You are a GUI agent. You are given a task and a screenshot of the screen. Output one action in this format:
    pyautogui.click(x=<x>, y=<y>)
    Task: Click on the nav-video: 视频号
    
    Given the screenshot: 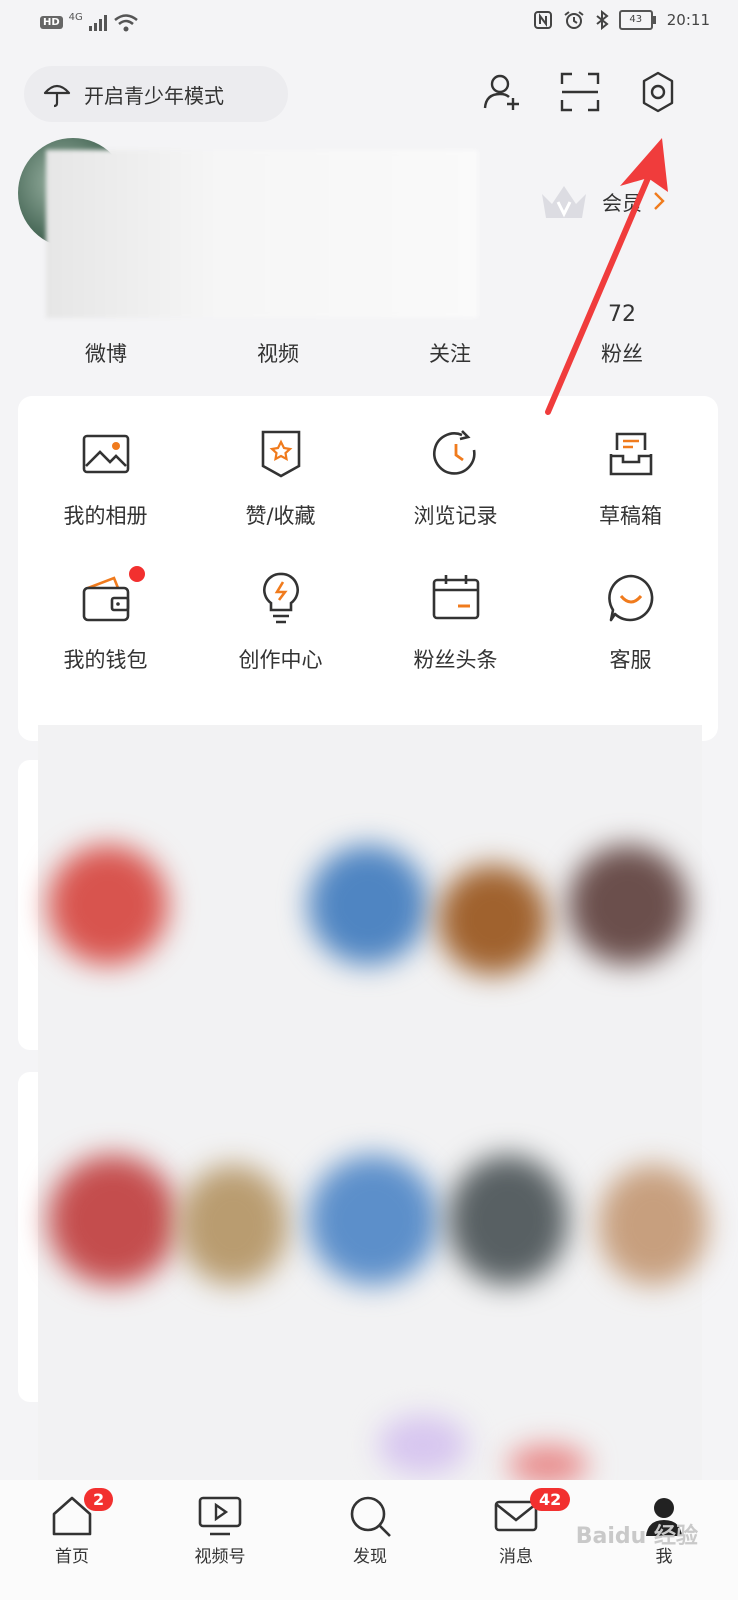 What is the action you would take?
    pyautogui.click(x=220, y=1523)
    